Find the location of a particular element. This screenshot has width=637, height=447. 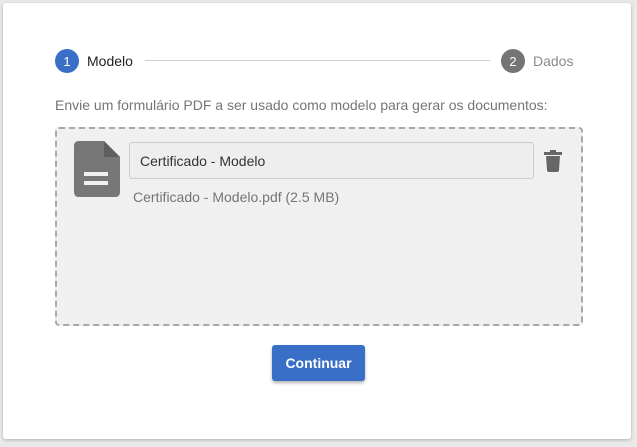

step-label-dados: Dados is located at coordinates (553, 61).